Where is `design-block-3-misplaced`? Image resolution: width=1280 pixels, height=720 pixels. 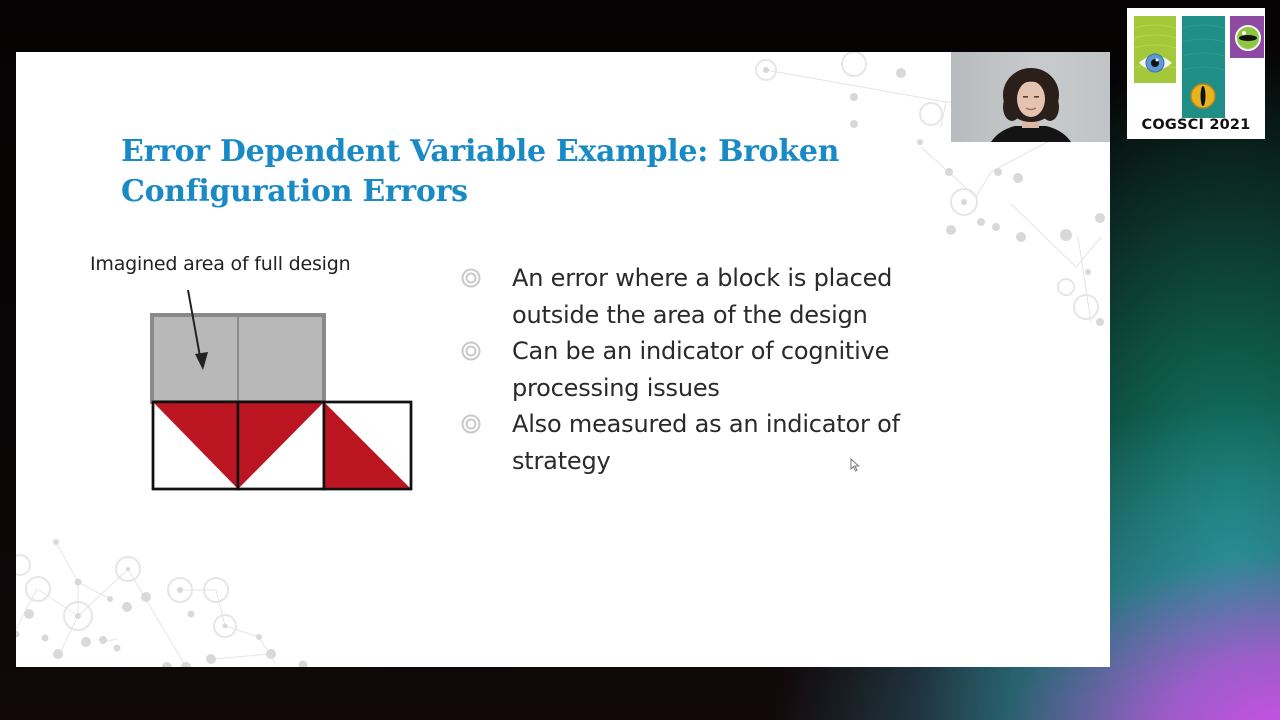 design-block-3-misplaced is located at coordinates (367, 445).